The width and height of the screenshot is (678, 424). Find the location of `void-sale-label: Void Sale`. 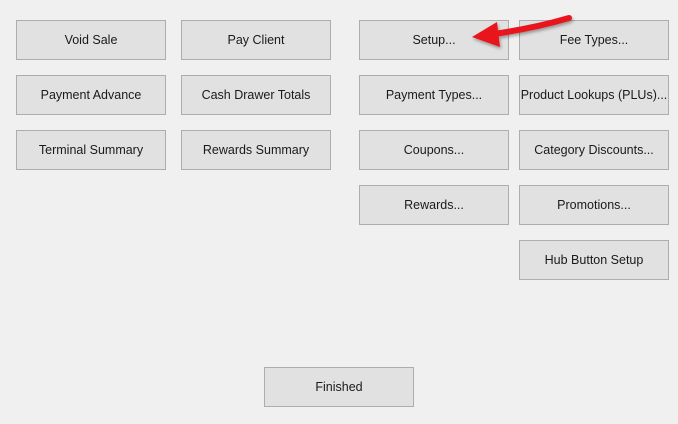

void-sale-label: Void Sale is located at coordinates (91, 40).